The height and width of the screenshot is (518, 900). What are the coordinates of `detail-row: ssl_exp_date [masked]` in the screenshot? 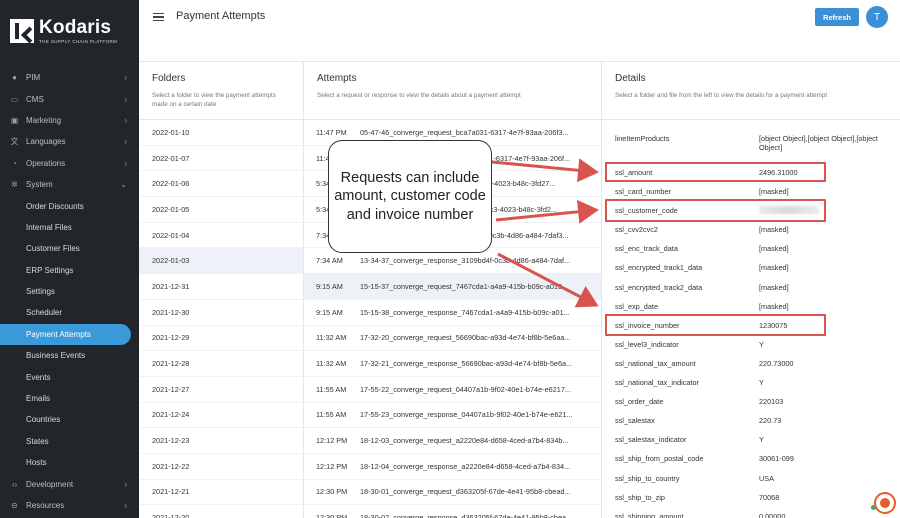 It's located at (751, 306).